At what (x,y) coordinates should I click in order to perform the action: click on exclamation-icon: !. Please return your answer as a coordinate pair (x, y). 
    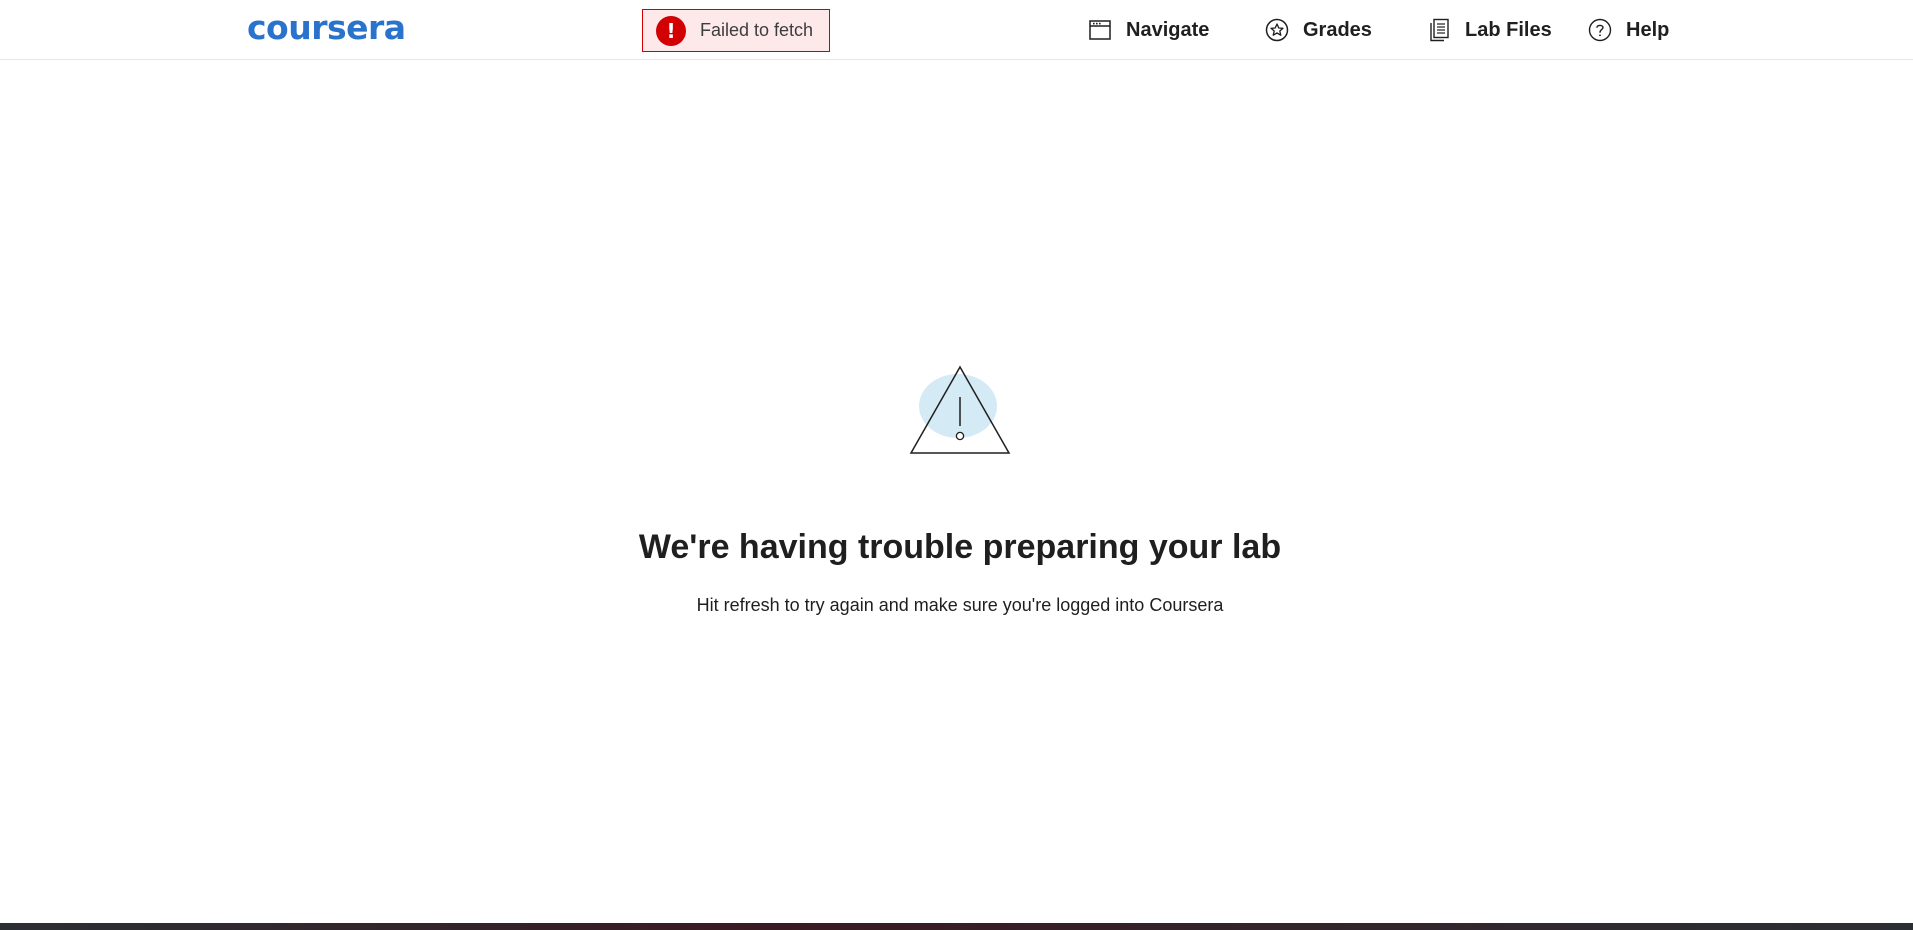
    Looking at the image, I should click on (671, 30).